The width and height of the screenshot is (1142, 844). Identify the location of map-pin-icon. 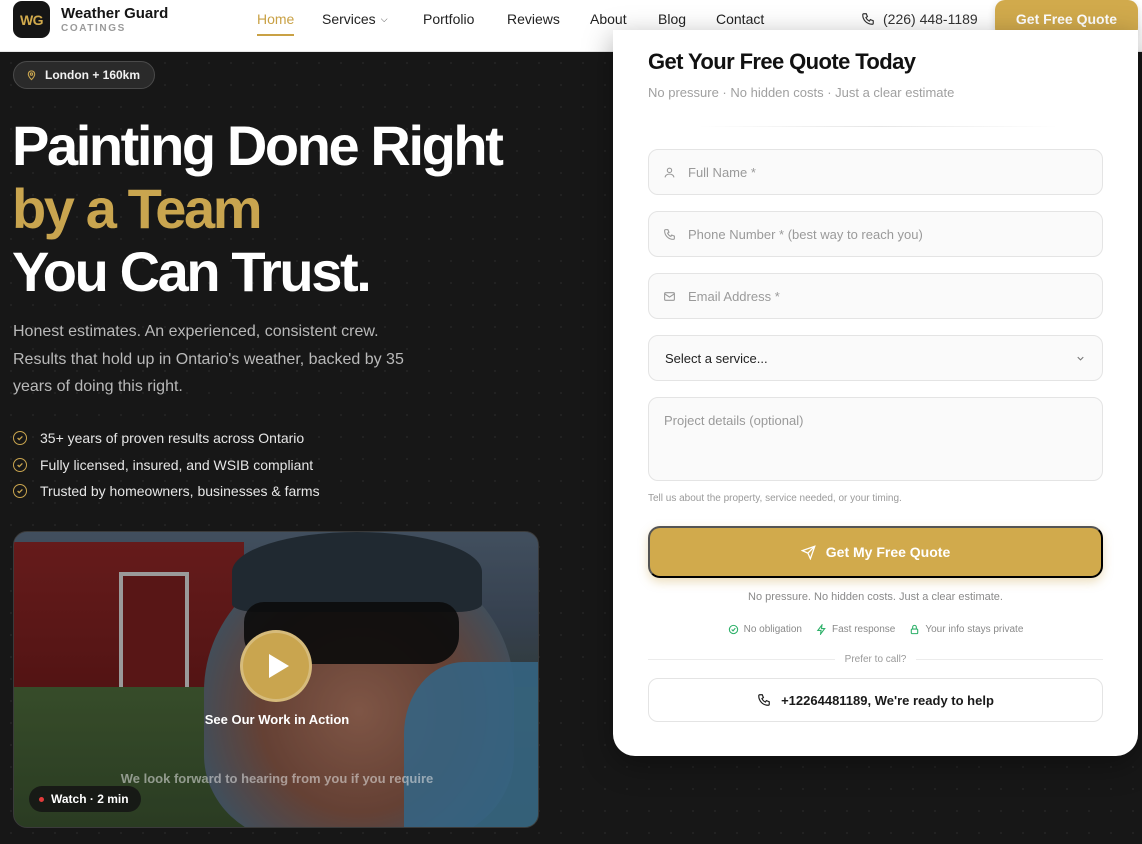
(31, 75).